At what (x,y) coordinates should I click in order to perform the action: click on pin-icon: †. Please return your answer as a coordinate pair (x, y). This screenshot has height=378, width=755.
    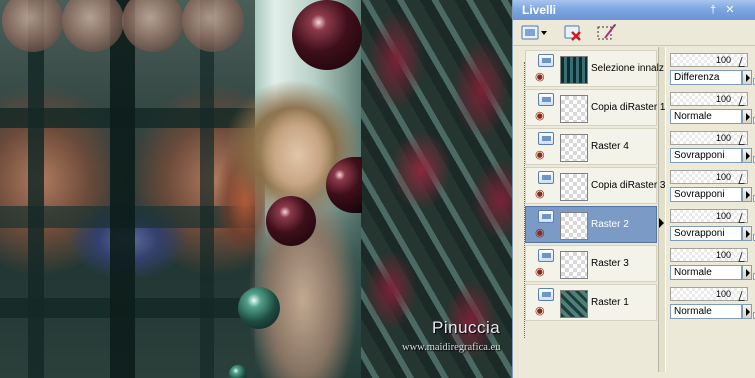
    Looking at the image, I should click on (713, 10).